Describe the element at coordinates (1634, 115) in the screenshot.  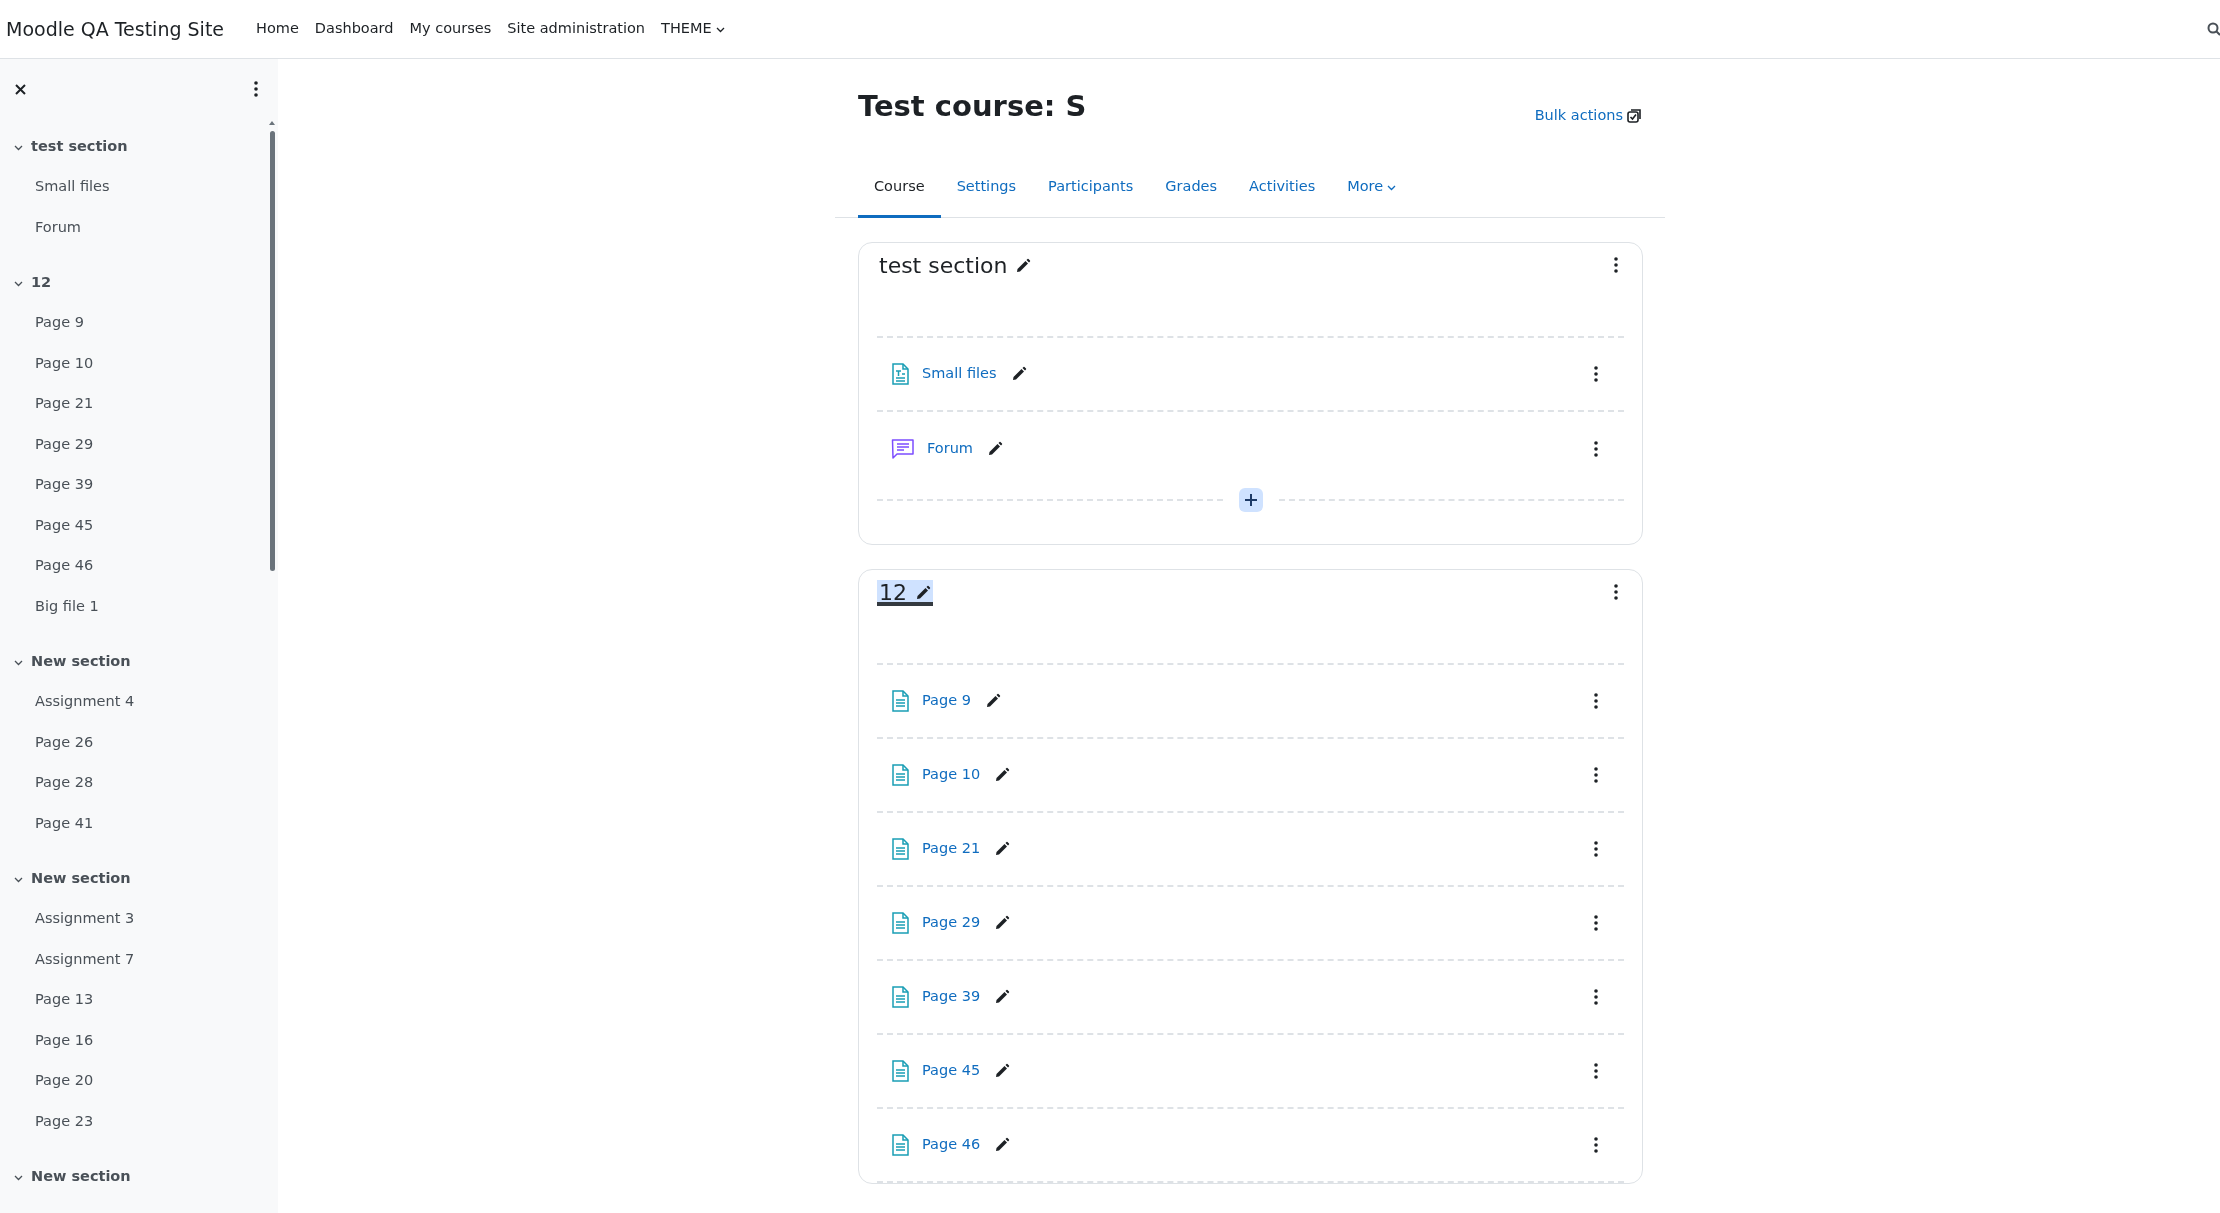
I see `checkbox-stack-icon` at that location.